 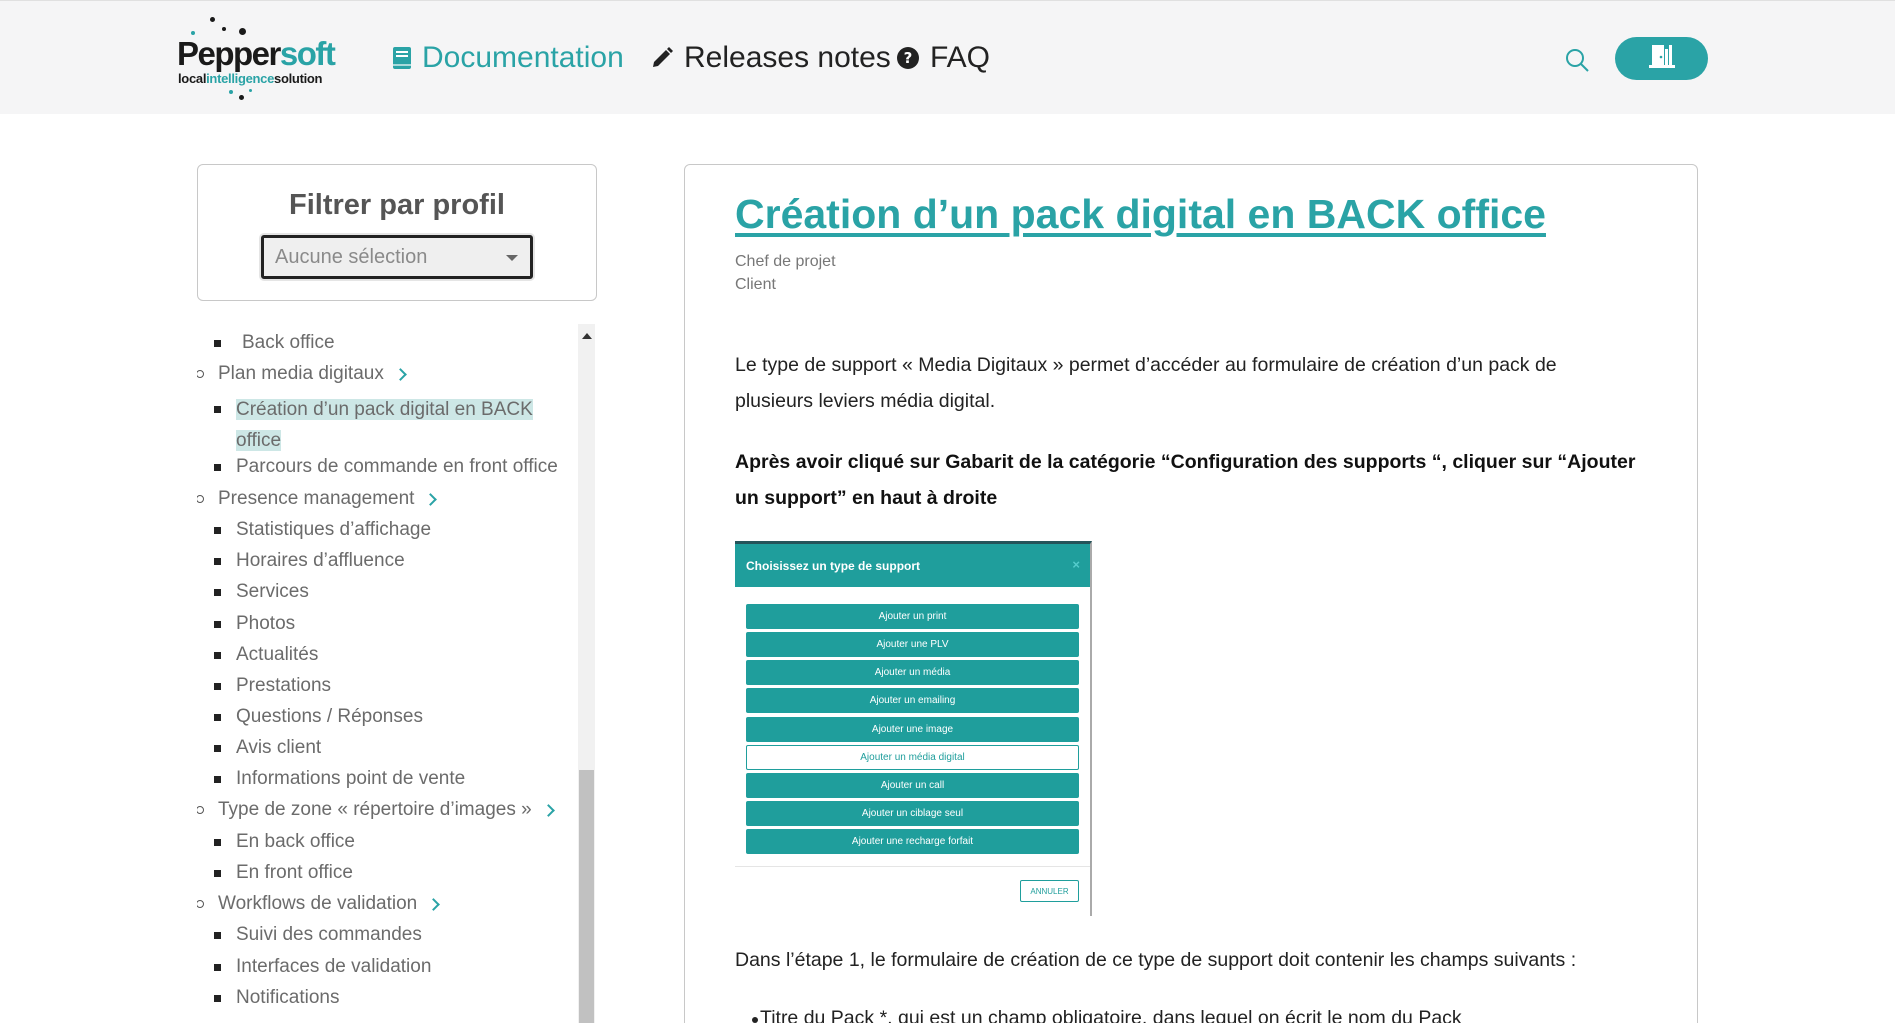 I want to click on tree-item-label: Notifications, so click(x=288, y=997).